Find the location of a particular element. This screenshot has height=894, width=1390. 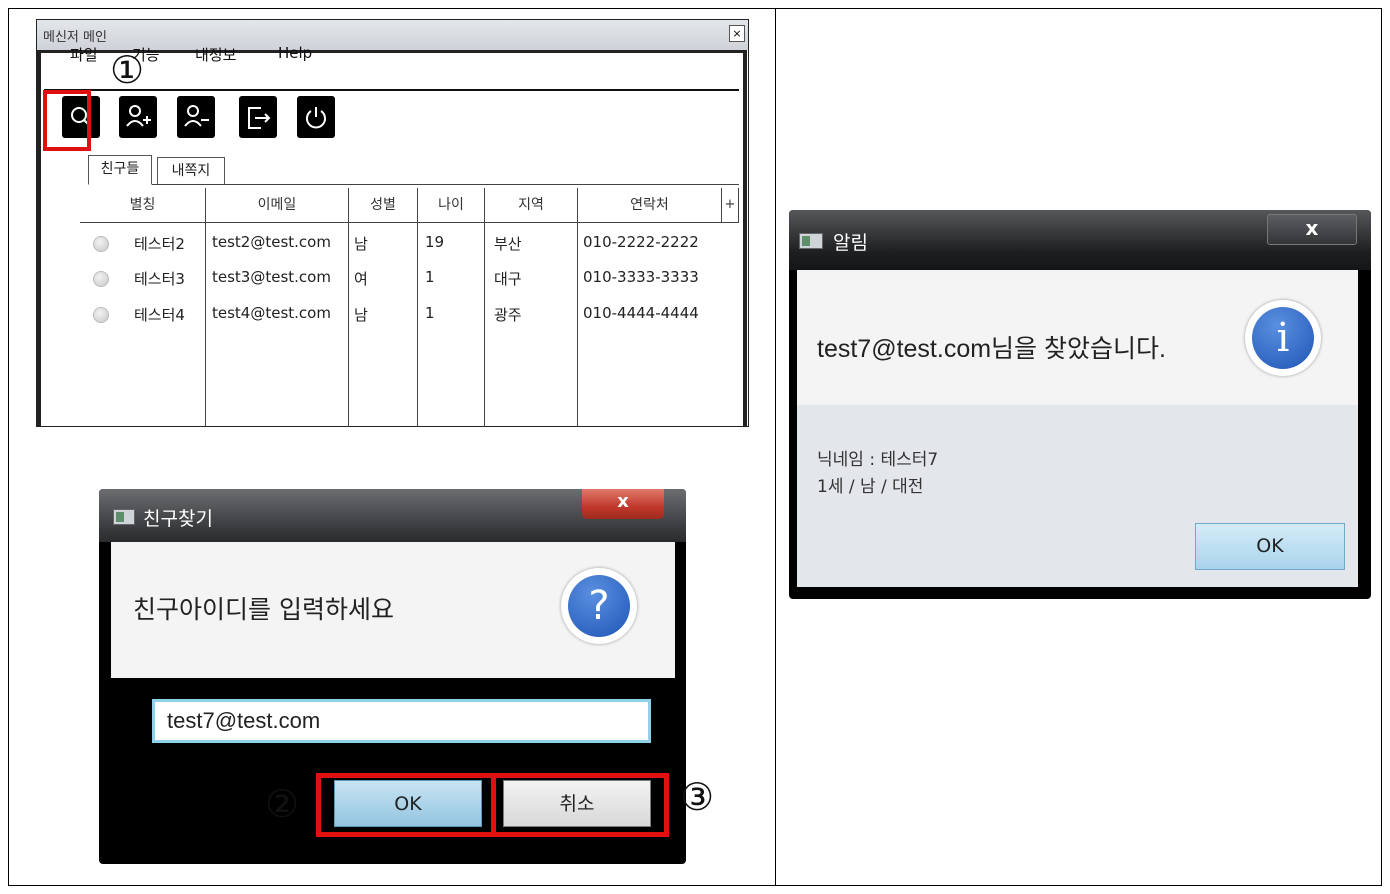

cell-region: 광주 is located at coordinates (508, 315).